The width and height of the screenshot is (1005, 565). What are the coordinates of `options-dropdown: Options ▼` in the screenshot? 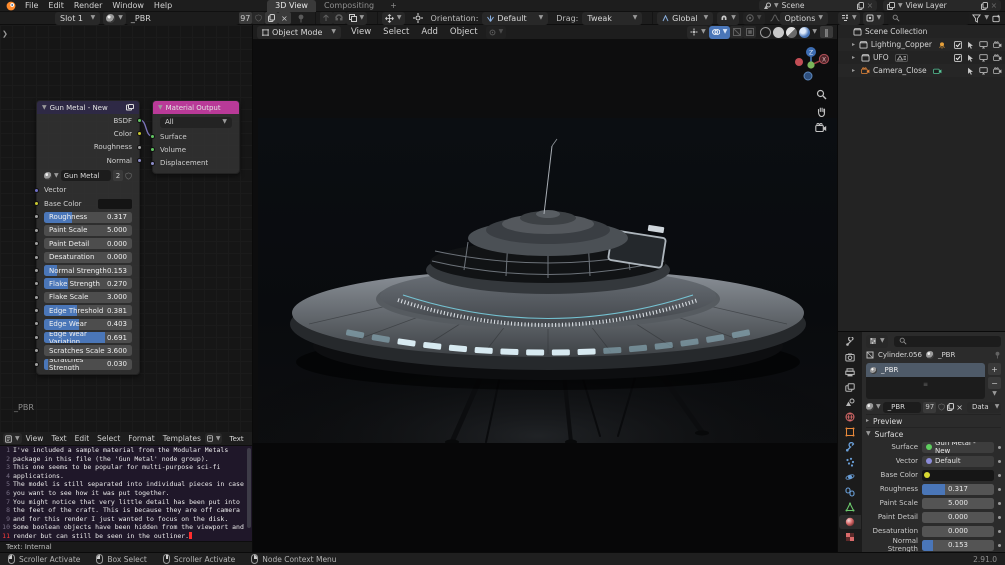 It's located at (803, 18).